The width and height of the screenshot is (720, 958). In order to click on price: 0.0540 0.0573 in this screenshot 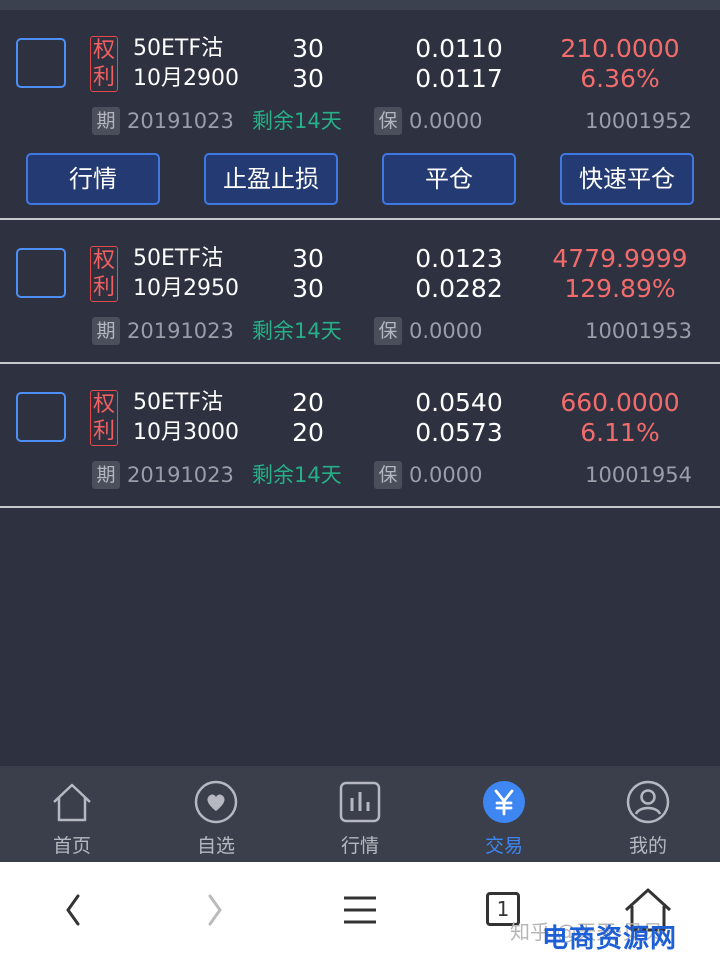, I will do `click(459, 418)`.